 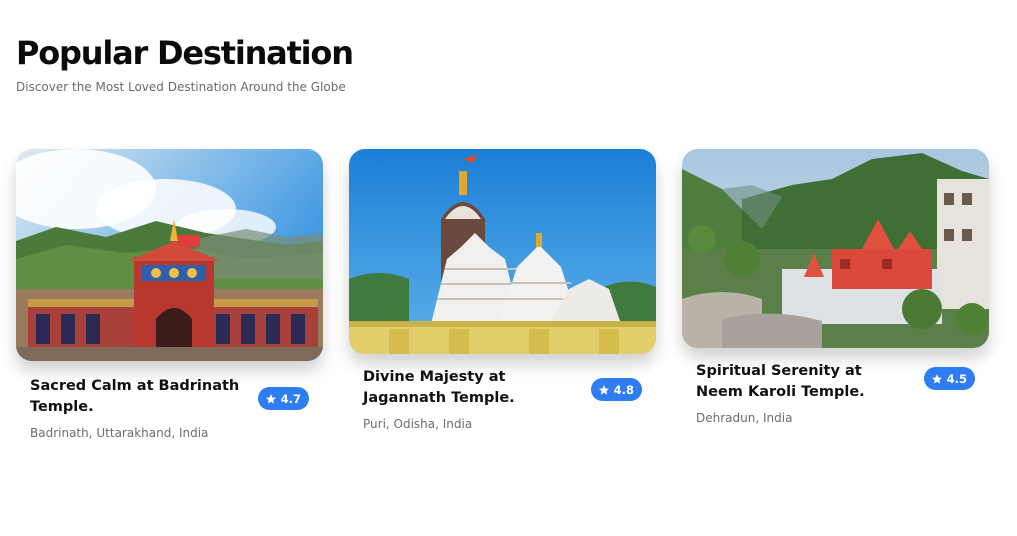 I want to click on rating-value: 4.8, so click(x=623, y=389).